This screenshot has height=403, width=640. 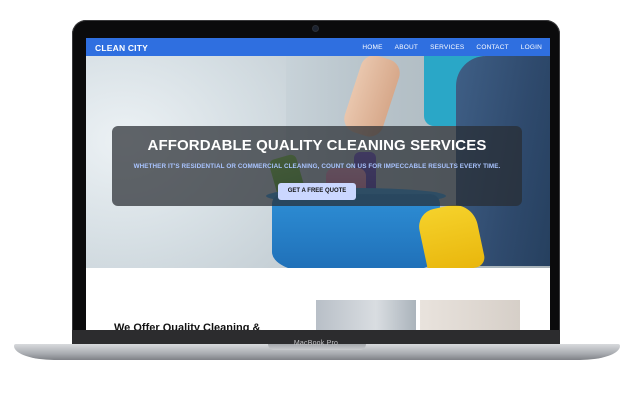 What do you see at coordinates (317, 191) in the screenshot?
I see `get-quote-button: GET A FREE QUOTE` at bounding box center [317, 191].